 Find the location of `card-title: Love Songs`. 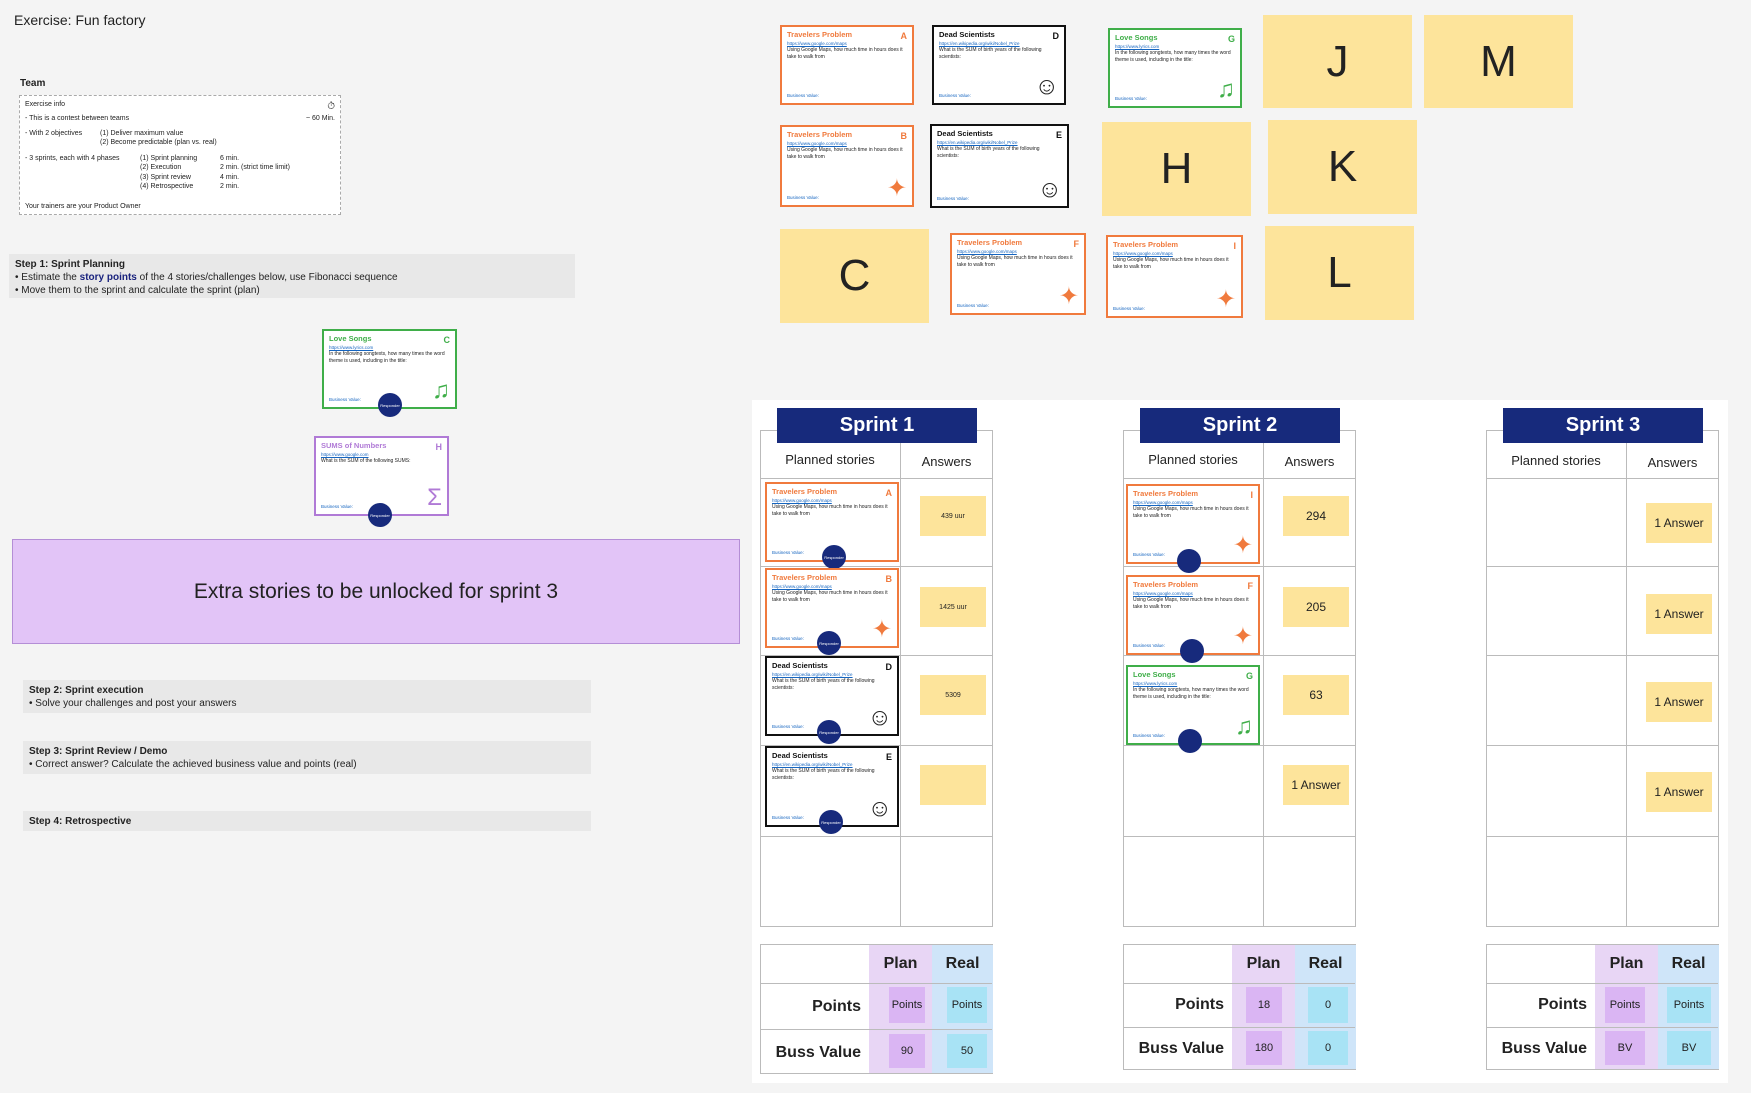

card-title: Love Songs is located at coordinates (350, 338).